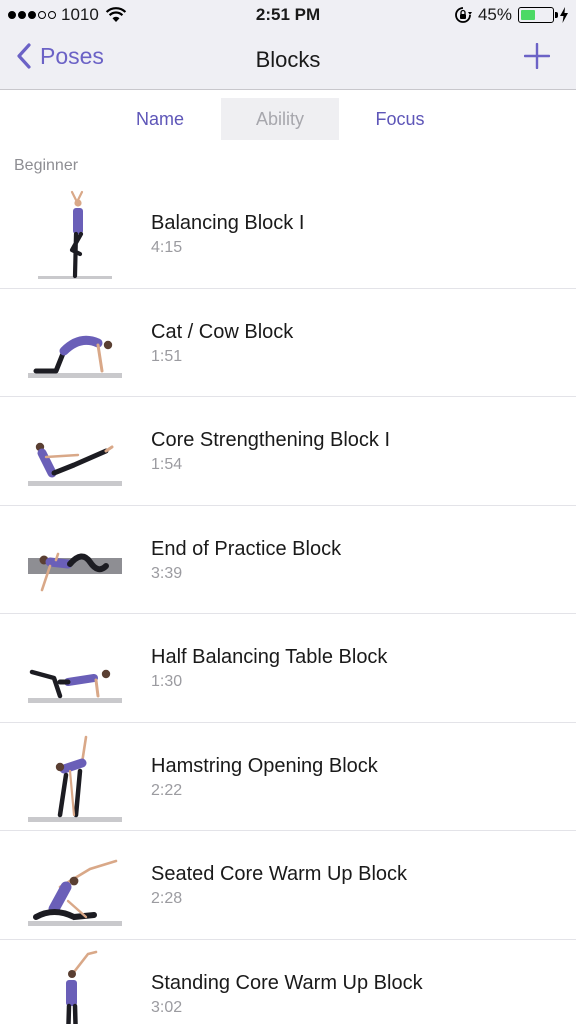 Image resolution: width=576 pixels, height=1024 pixels. I want to click on block-duration: 1:51, so click(167, 356).